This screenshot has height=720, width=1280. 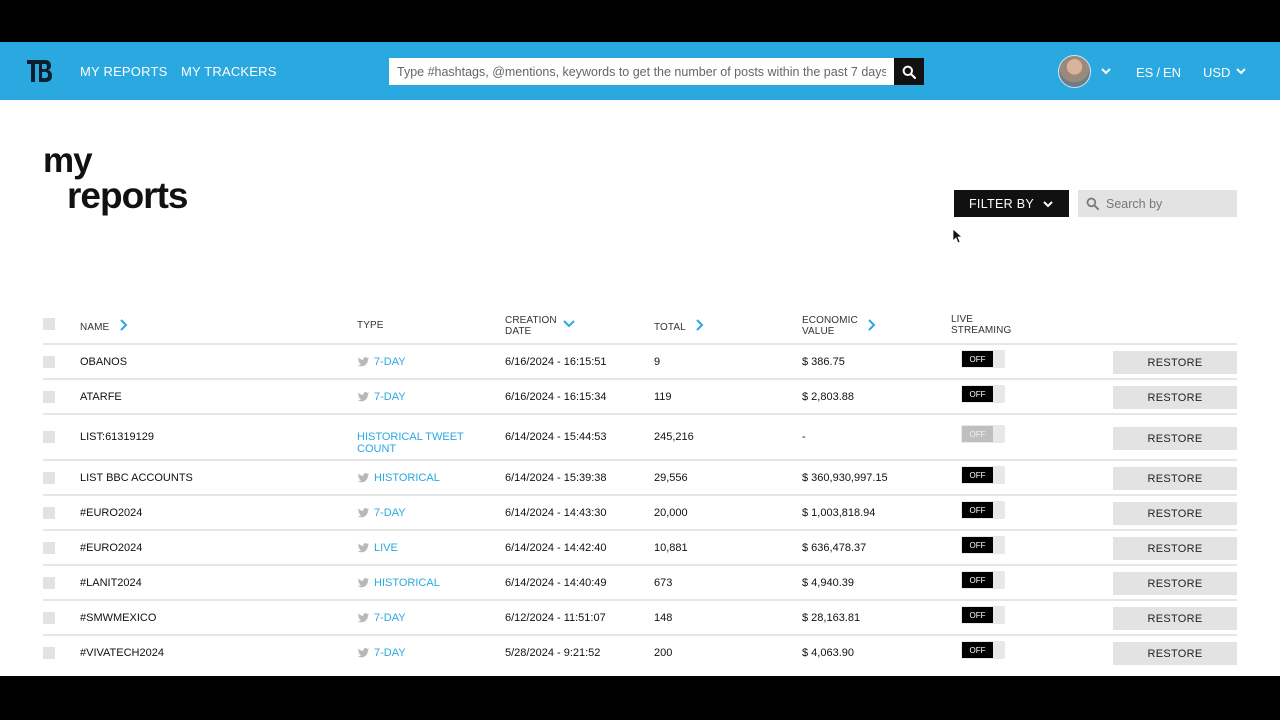 What do you see at coordinates (828, 653) in the screenshot?
I see `report-economic-value: $ 4,063.90` at bounding box center [828, 653].